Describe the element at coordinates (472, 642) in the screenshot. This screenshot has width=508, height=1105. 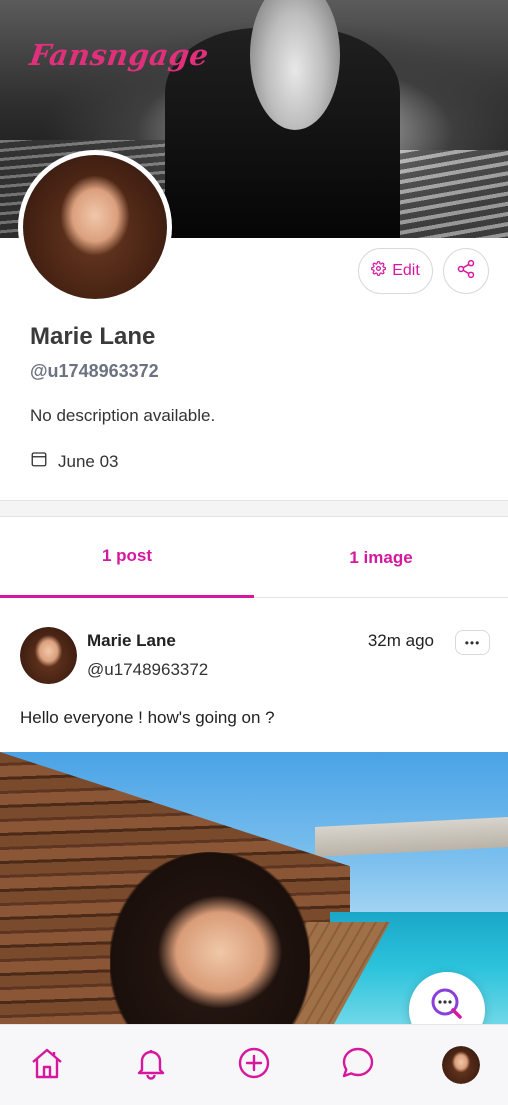
I see `post-more-button: •••` at that location.